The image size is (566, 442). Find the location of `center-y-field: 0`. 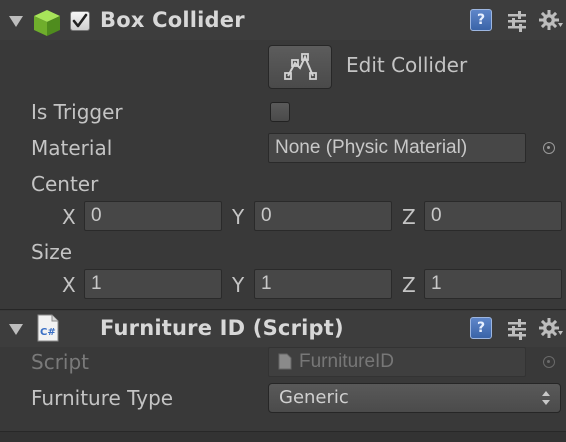

center-y-field: 0 is located at coordinates (323, 216).